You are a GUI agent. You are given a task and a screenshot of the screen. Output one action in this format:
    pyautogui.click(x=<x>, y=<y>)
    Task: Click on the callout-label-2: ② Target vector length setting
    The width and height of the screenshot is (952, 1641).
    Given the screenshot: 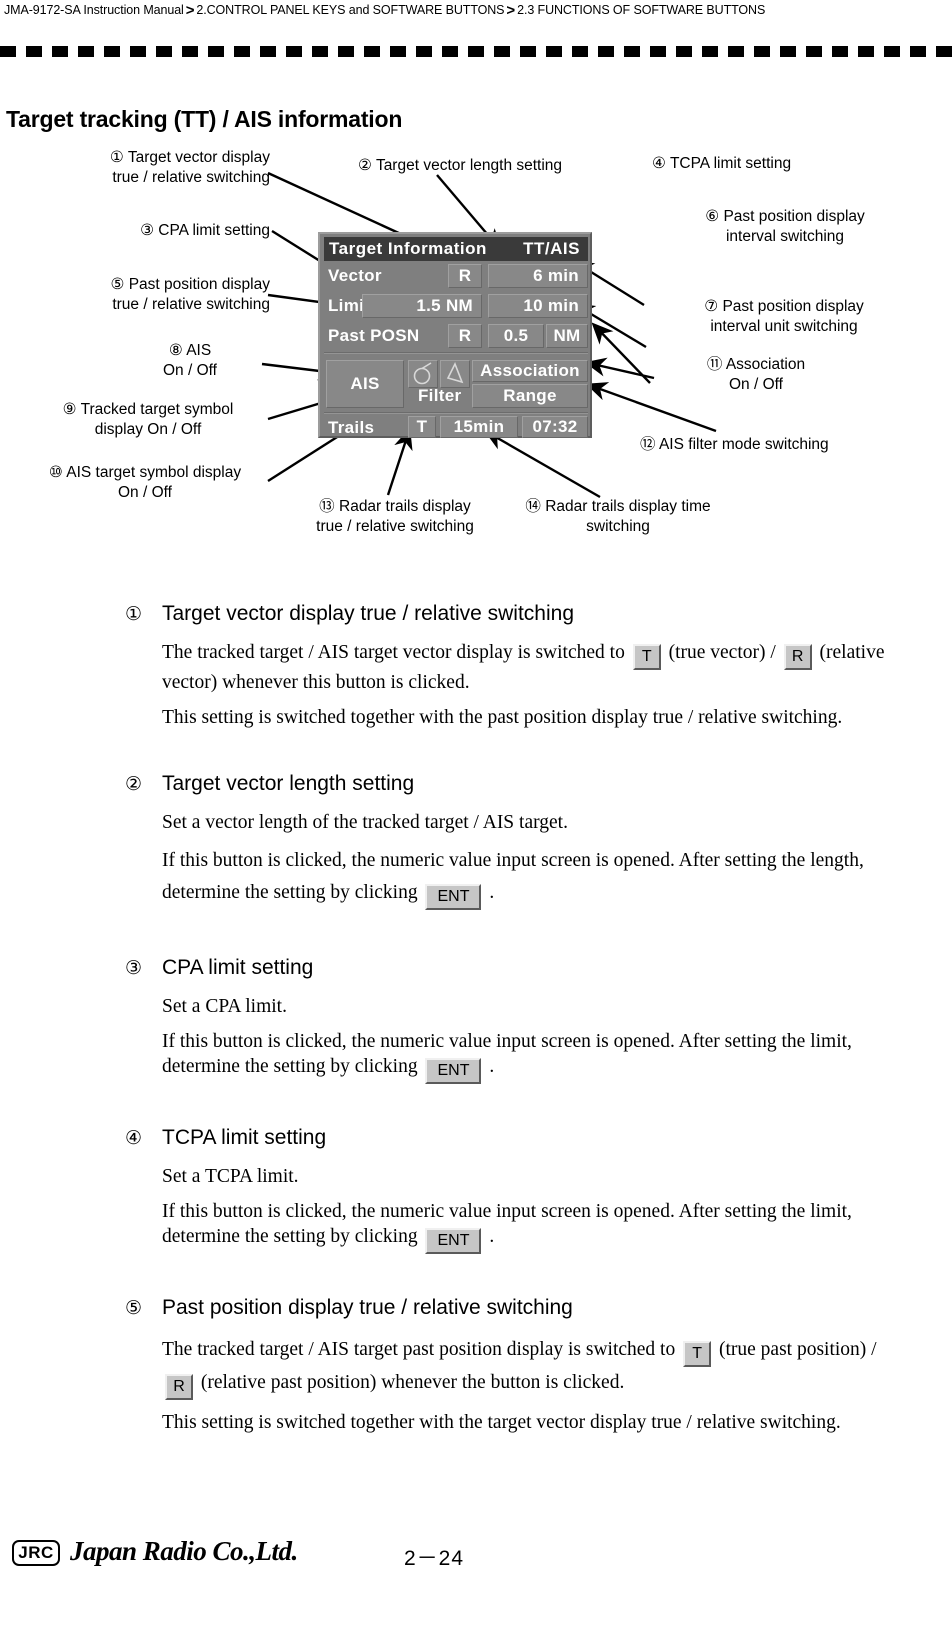 What is the action you would take?
    pyautogui.click(x=493, y=166)
    